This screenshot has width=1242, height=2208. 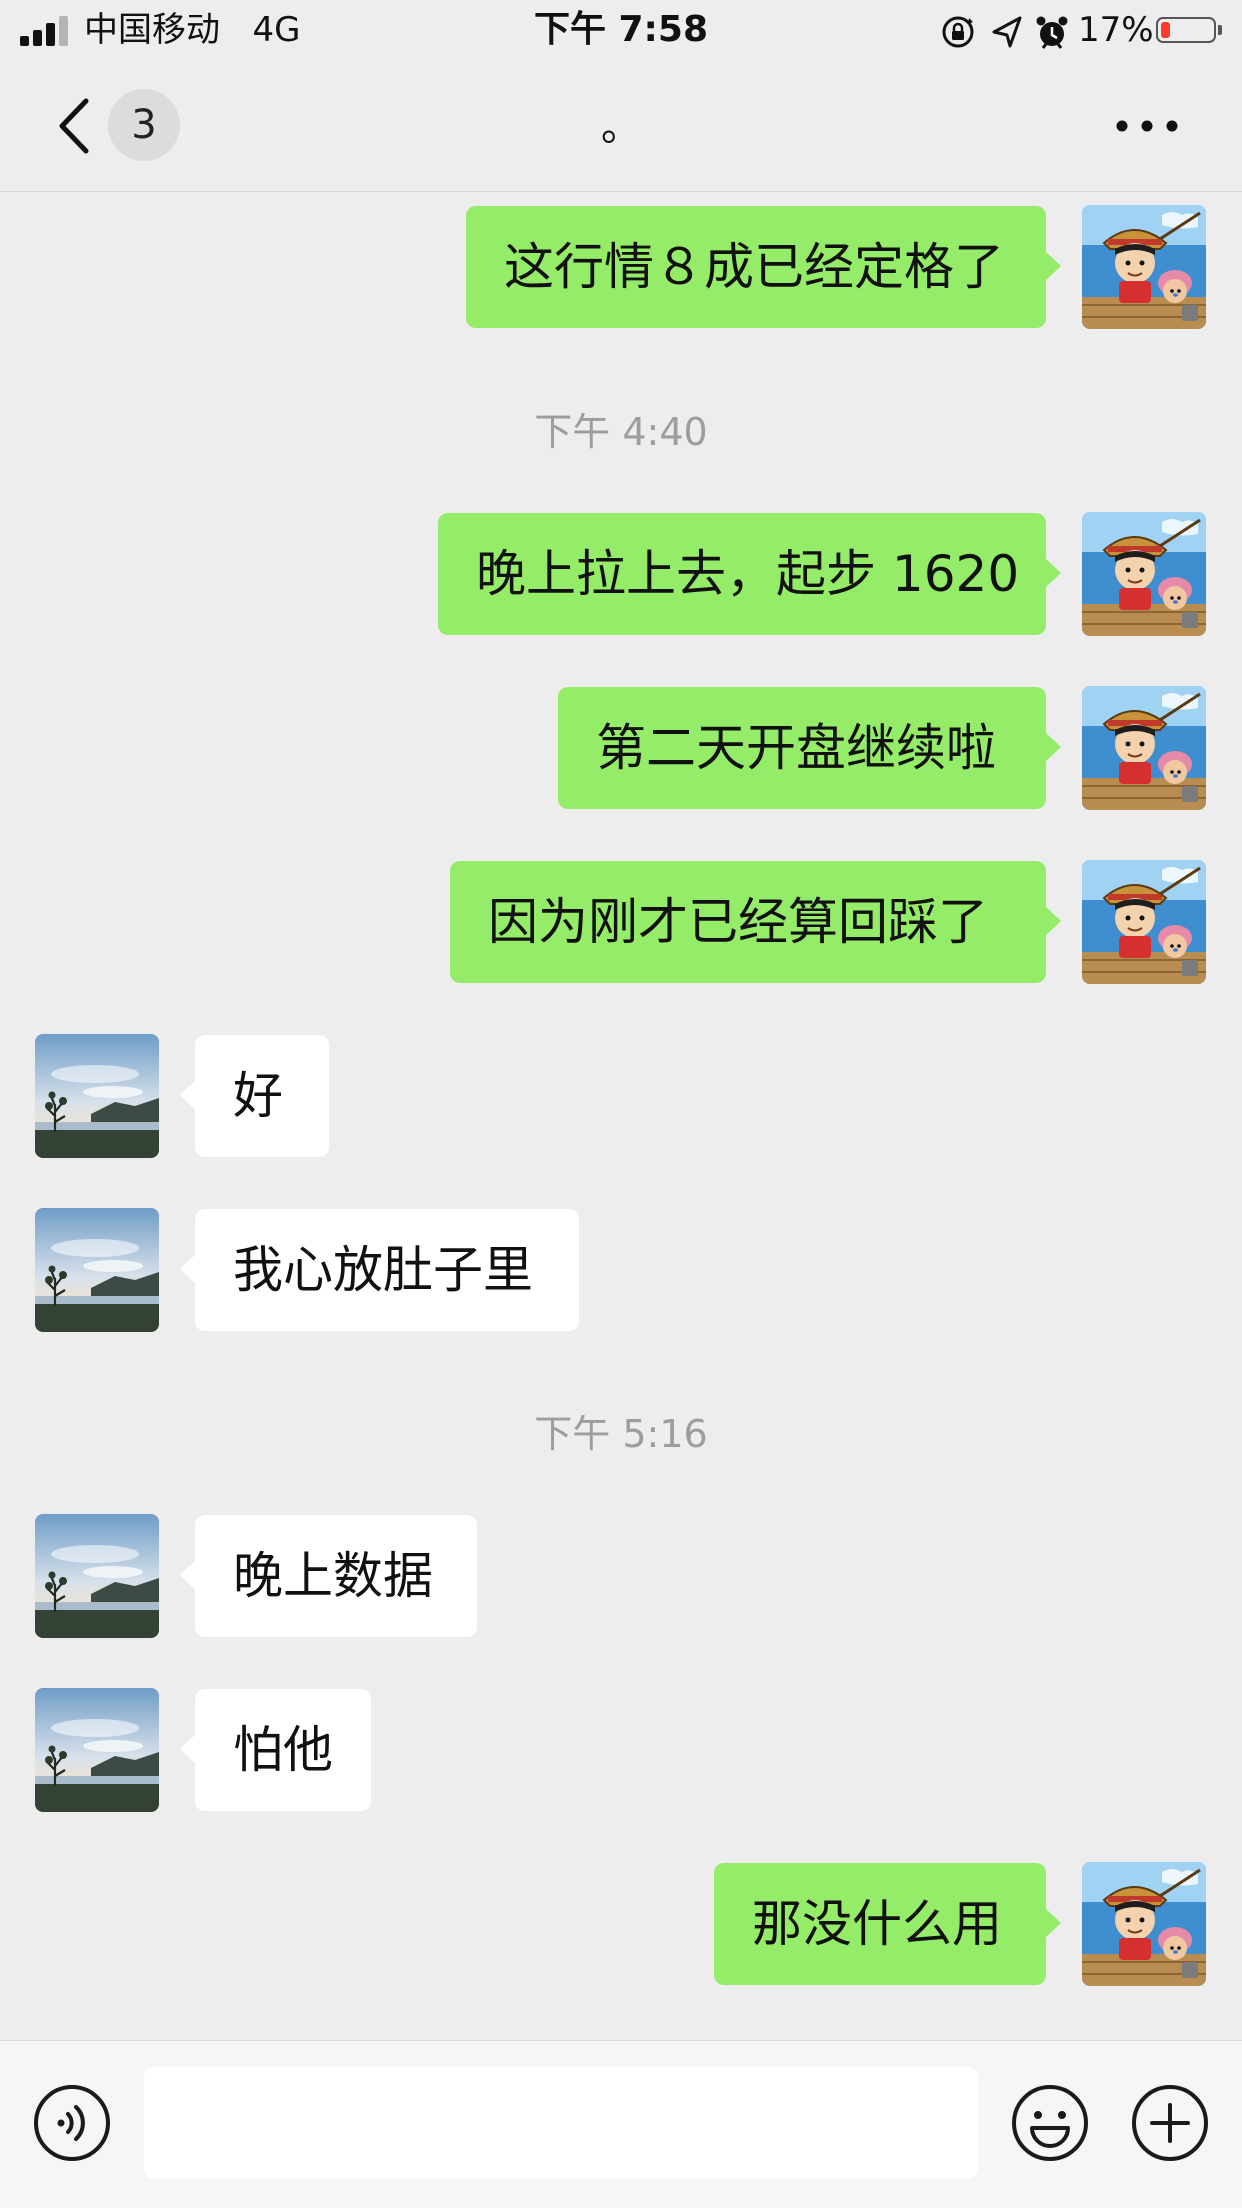 I want to click on more-dots-icon, so click(x=1147, y=126).